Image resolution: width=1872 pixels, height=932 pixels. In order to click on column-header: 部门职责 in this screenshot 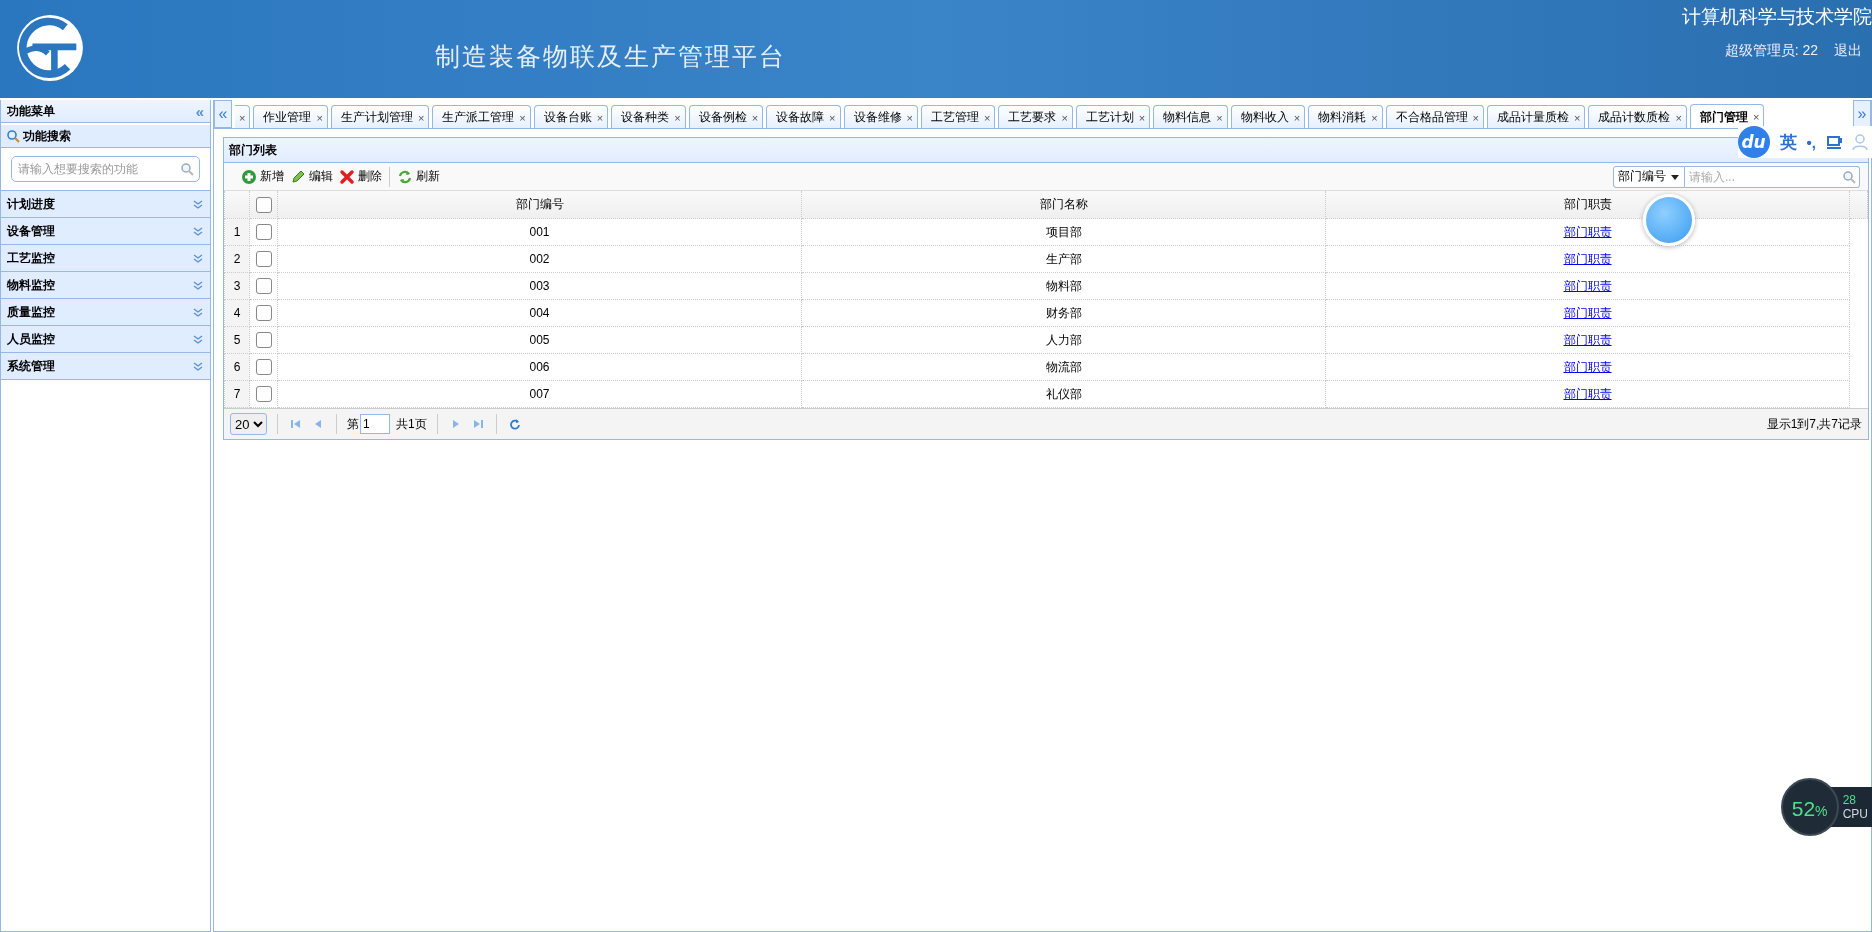, I will do `click(1587, 205)`.